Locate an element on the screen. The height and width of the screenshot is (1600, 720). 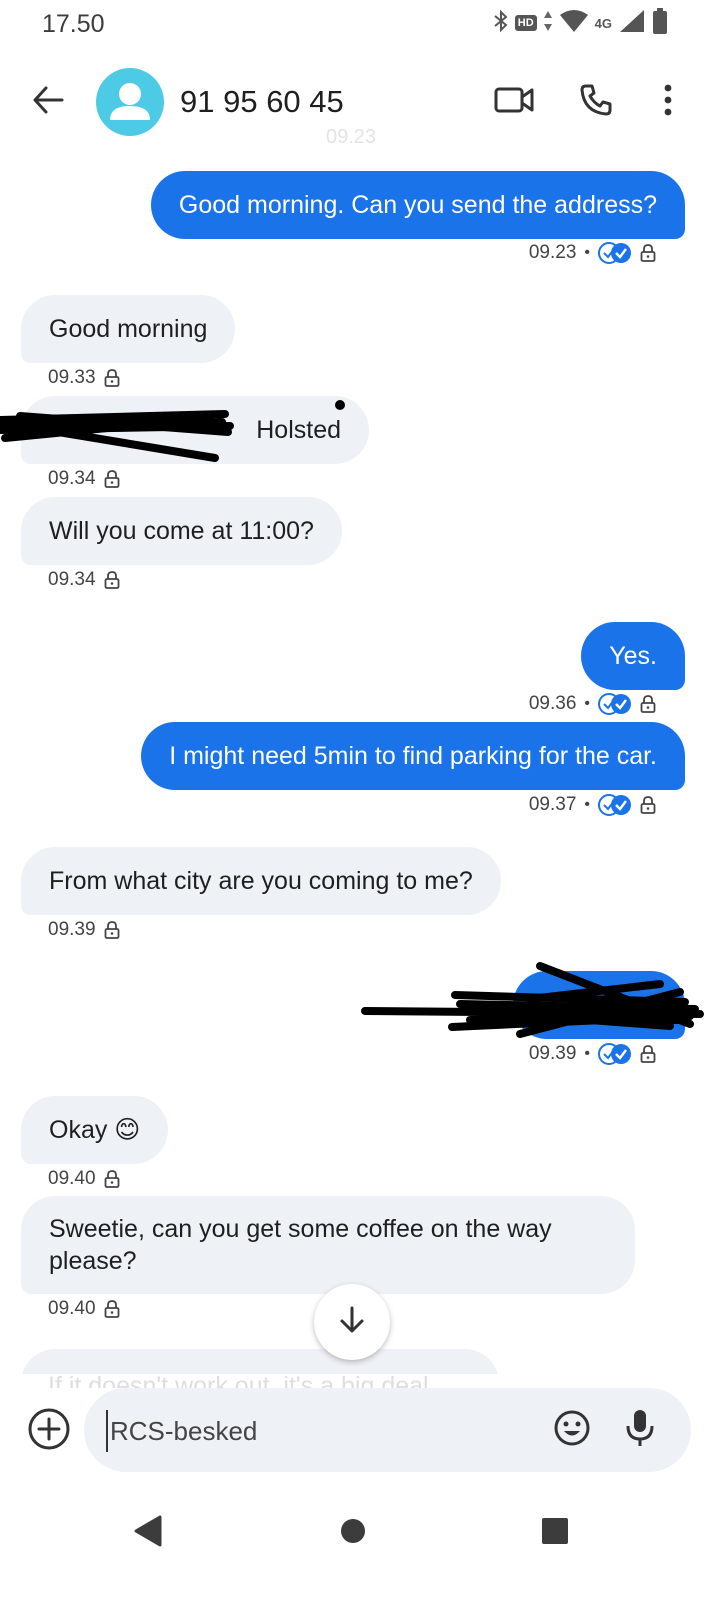
message-bubble: From what city are you coming to me? is located at coordinates (261, 881).